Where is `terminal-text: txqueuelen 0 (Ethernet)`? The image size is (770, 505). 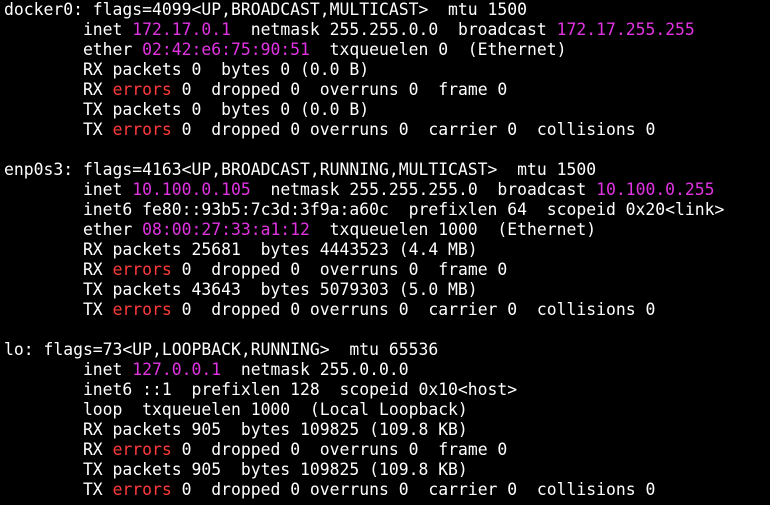 terminal-text: txqueuelen 0 (Ethernet) is located at coordinates (438, 49).